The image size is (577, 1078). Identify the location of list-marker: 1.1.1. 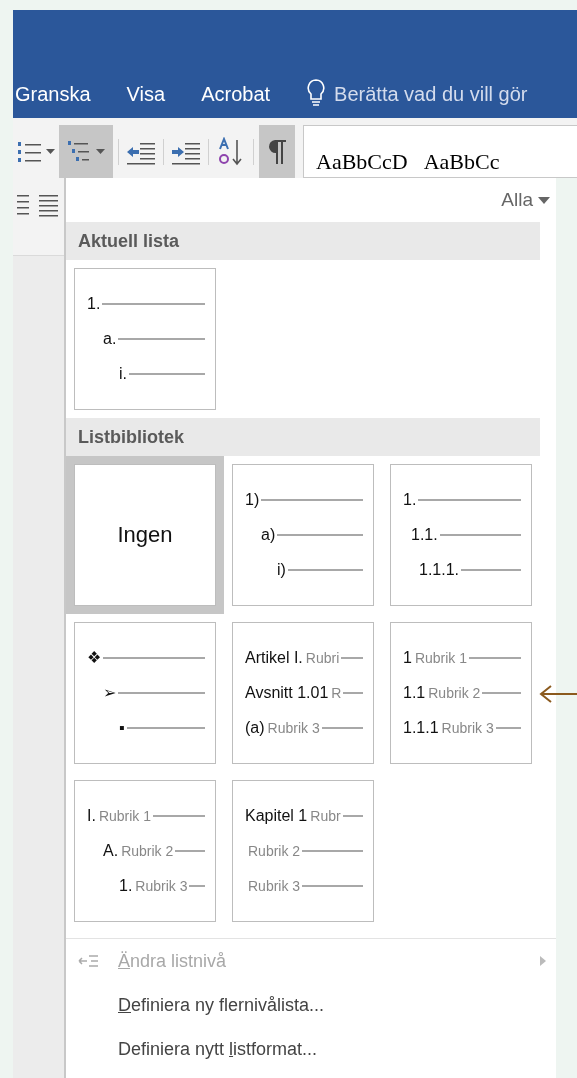
(421, 727).